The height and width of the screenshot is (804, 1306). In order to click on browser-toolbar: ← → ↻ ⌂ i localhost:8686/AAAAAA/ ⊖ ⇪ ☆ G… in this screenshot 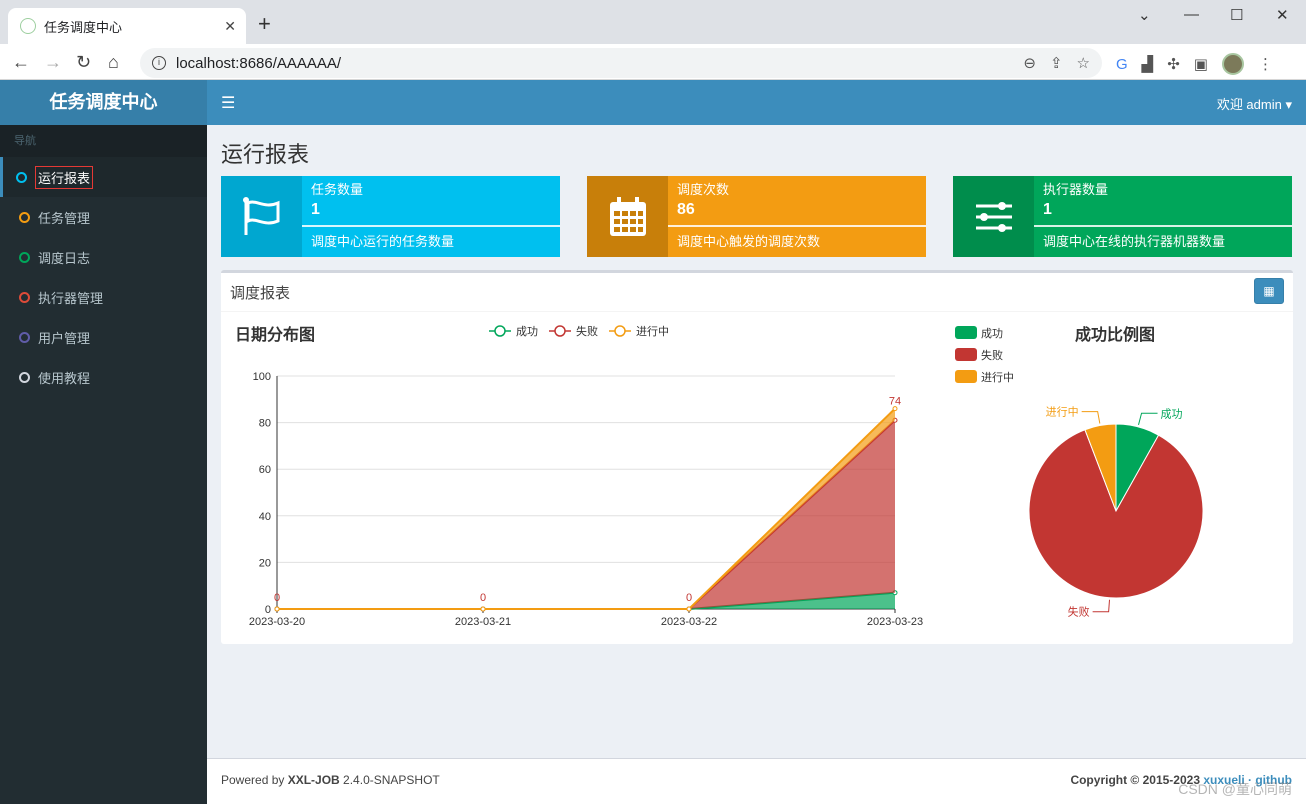, I will do `click(653, 62)`.